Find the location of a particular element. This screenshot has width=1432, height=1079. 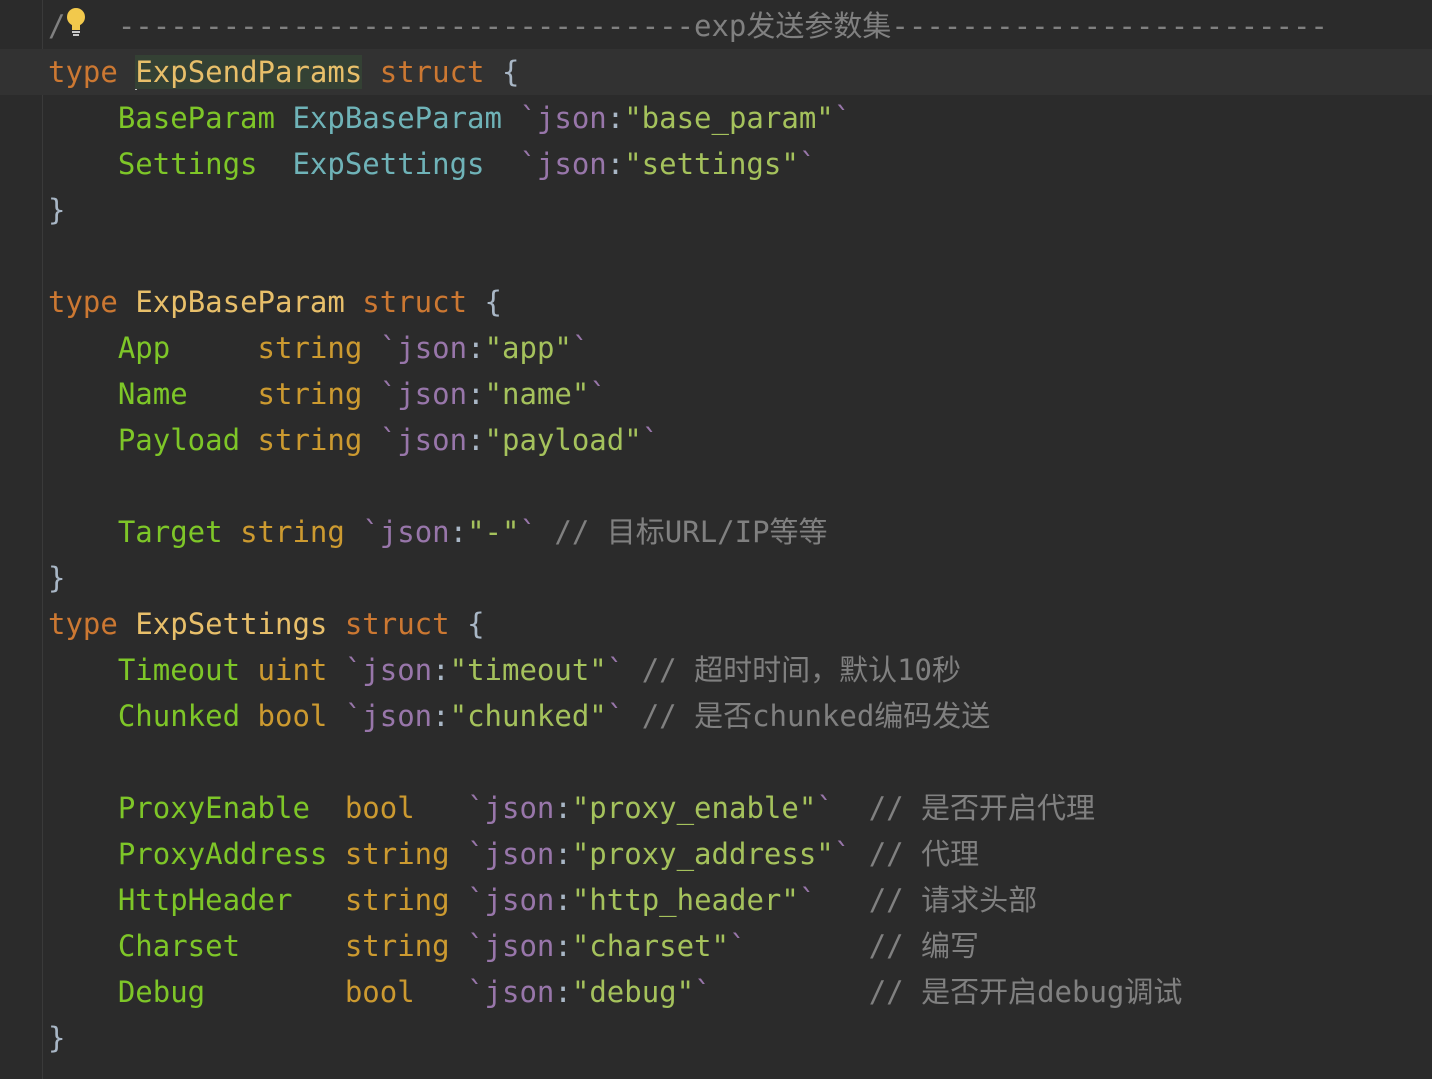

code-token: type is located at coordinates (92, 624).